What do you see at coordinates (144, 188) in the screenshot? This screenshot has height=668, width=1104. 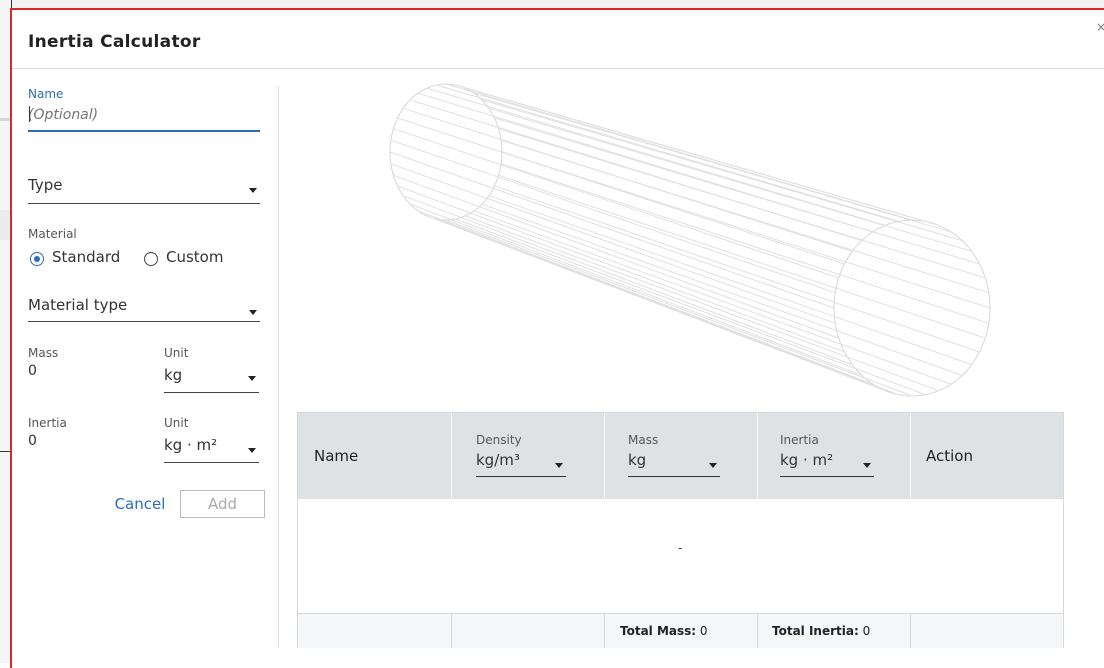 I see `type-select: Type` at bounding box center [144, 188].